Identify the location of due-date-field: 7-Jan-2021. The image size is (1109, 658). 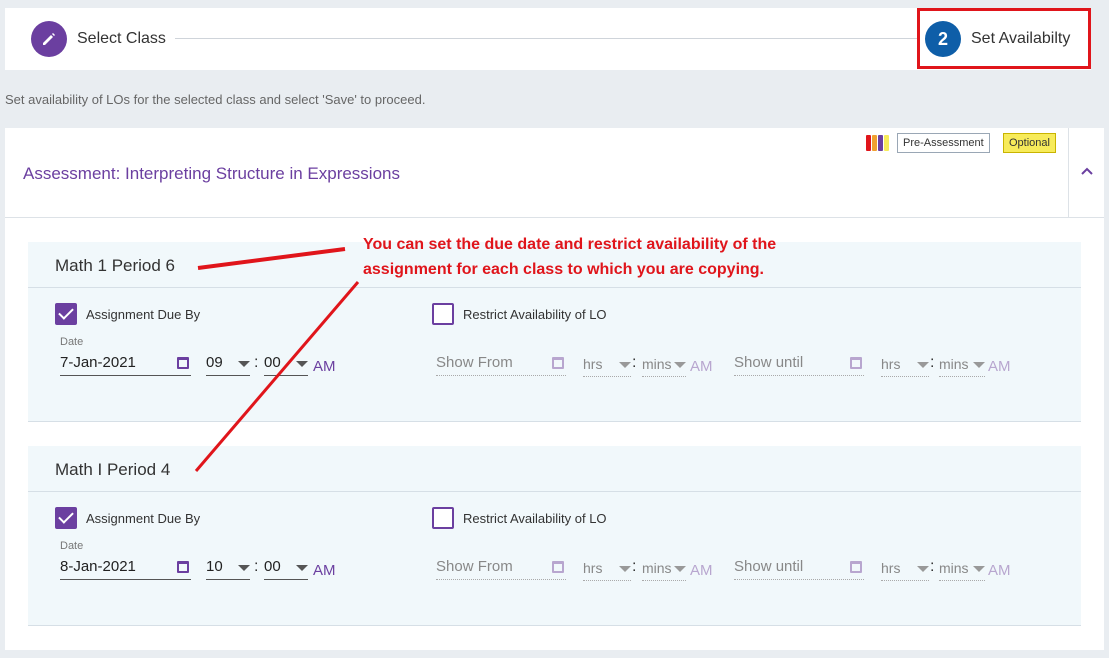
(125, 364).